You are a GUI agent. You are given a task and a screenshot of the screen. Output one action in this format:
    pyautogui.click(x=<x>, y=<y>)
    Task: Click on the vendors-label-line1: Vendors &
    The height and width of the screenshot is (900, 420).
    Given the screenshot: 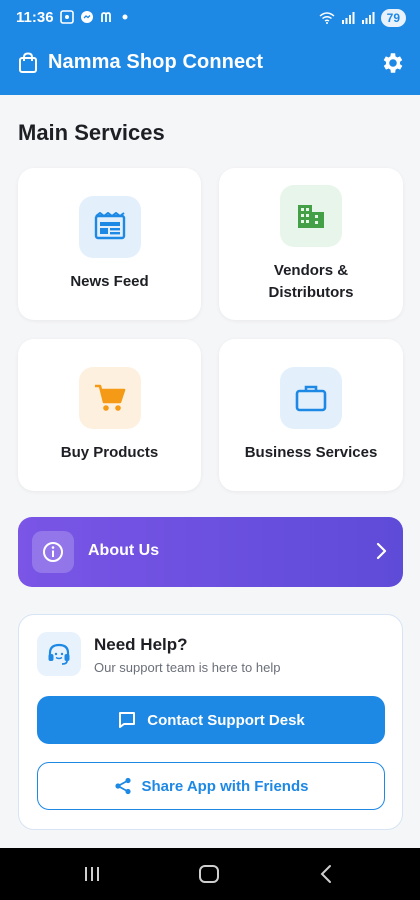 What is the action you would take?
    pyautogui.click(x=311, y=270)
    